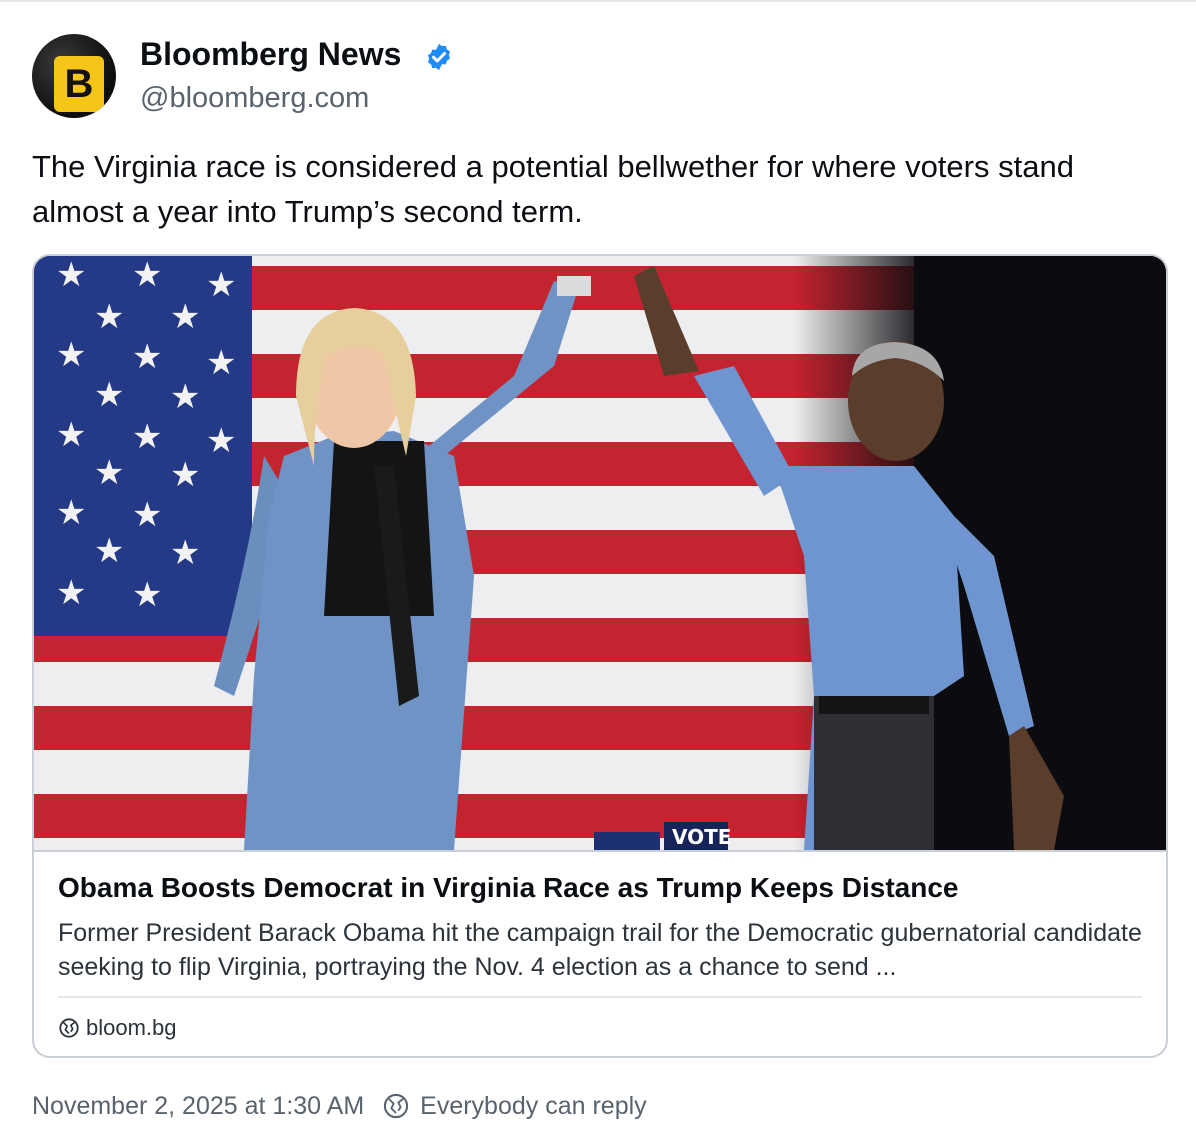 This screenshot has width=1196, height=1146. I want to click on handle: @bloomberg.com, so click(254, 98).